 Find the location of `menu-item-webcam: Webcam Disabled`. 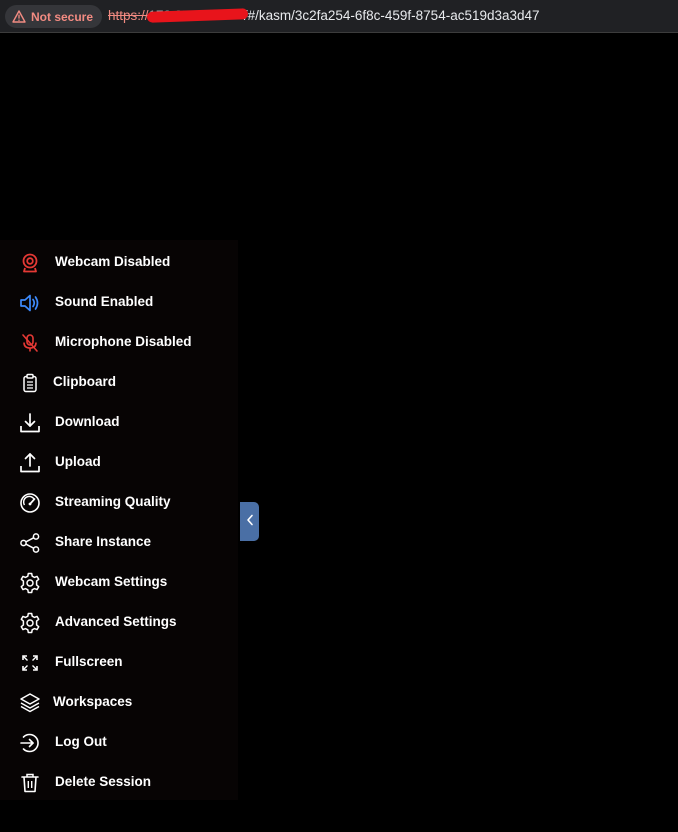

menu-item-webcam: Webcam Disabled is located at coordinates (119, 262).